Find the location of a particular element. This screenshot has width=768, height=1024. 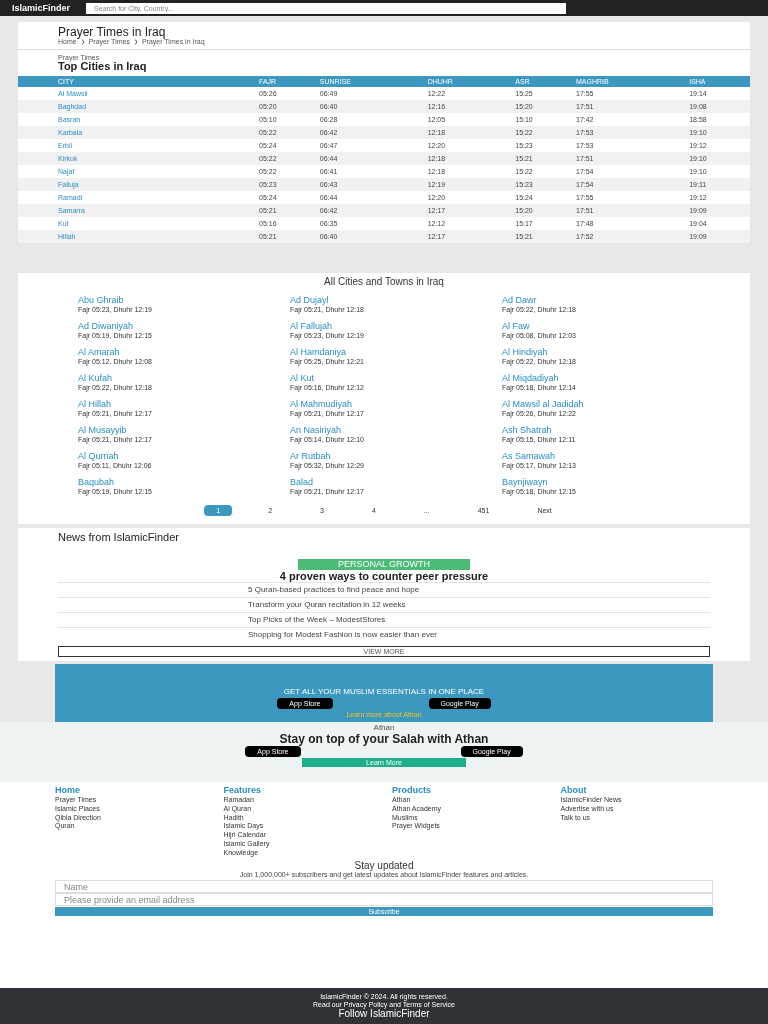

news-link: Shopping for Modest Fashion is now easier than ever is located at coordinates (384, 634).